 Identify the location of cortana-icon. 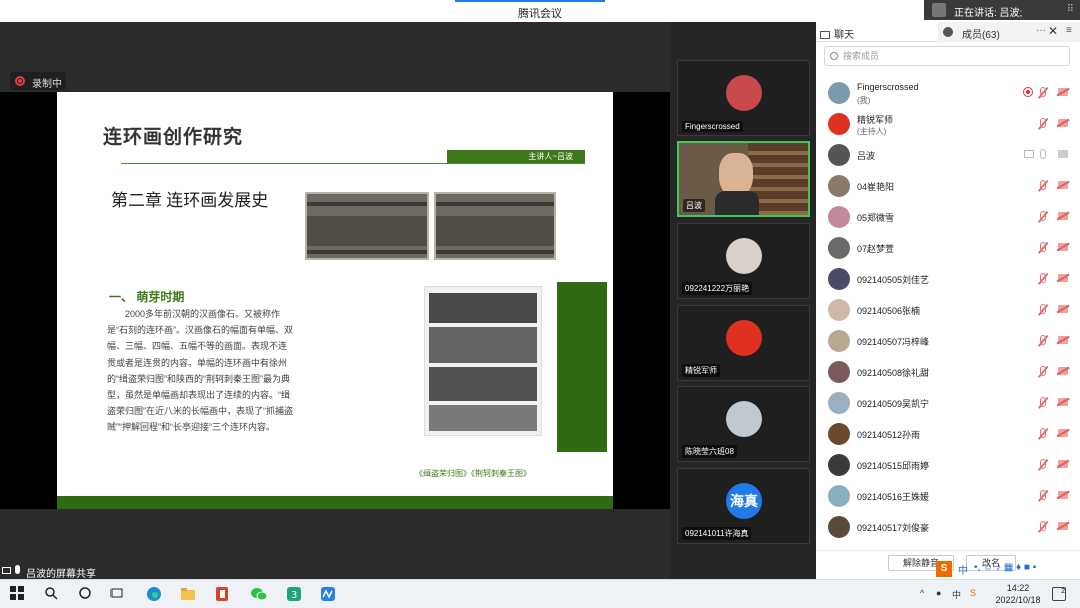
(86, 594).